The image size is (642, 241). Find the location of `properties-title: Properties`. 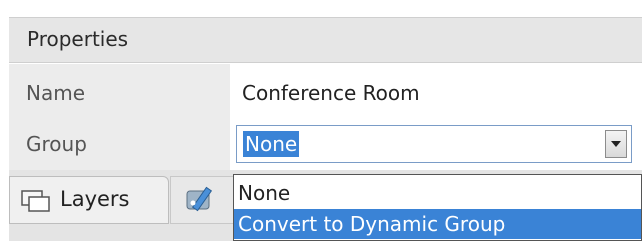

properties-title: Properties is located at coordinates (78, 39).